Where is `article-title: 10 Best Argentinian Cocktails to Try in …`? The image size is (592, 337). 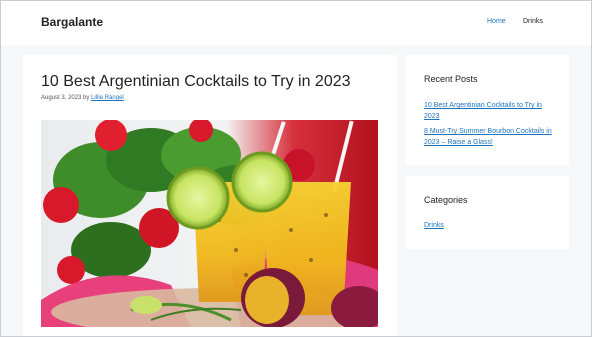 article-title: 10 Best Argentinian Cocktails to Try in … is located at coordinates (196, 81).